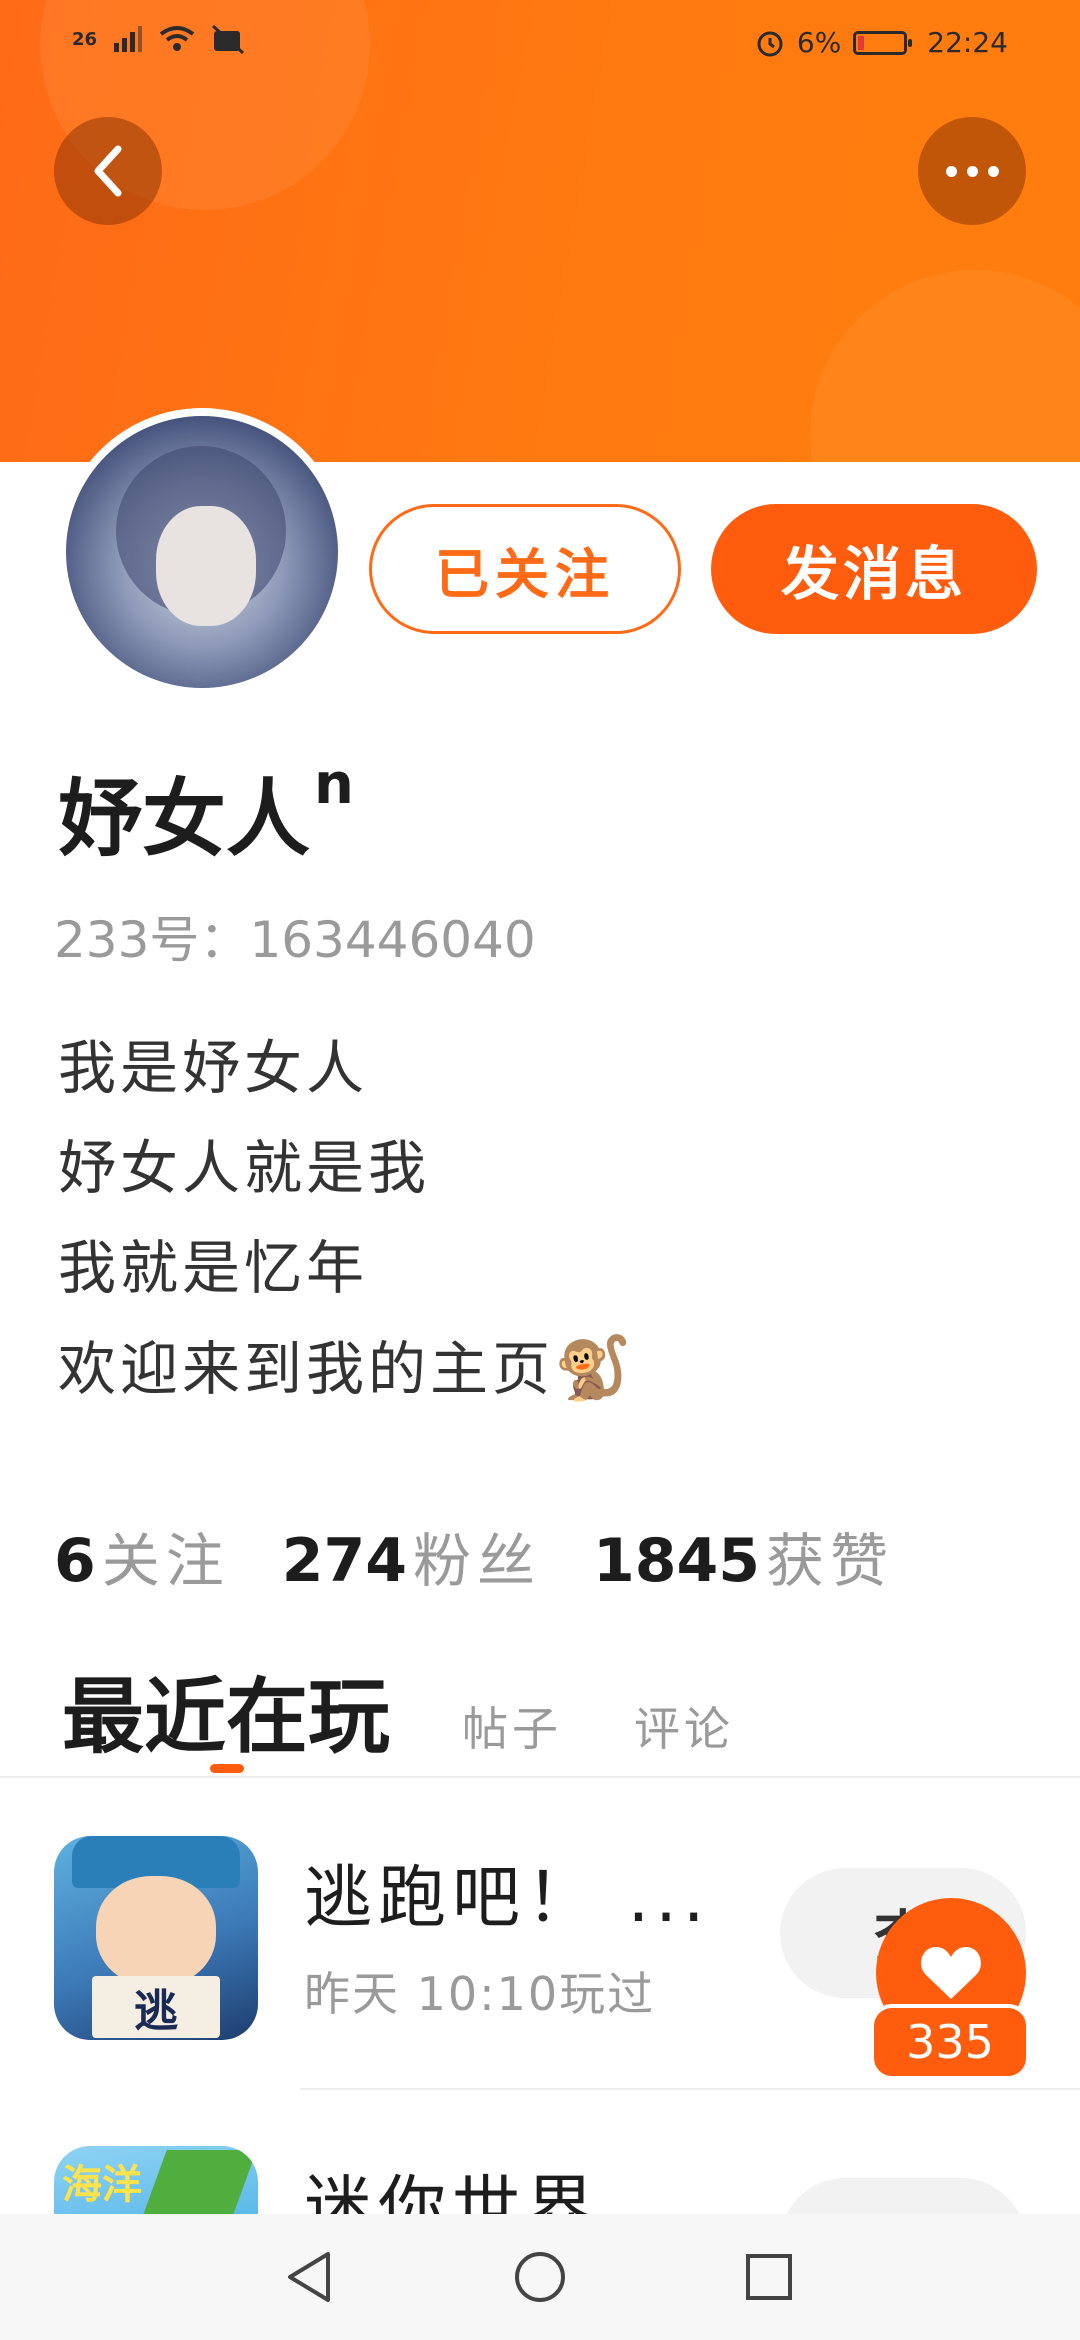  I want to click on nav-back-button, so click(309, 2277).